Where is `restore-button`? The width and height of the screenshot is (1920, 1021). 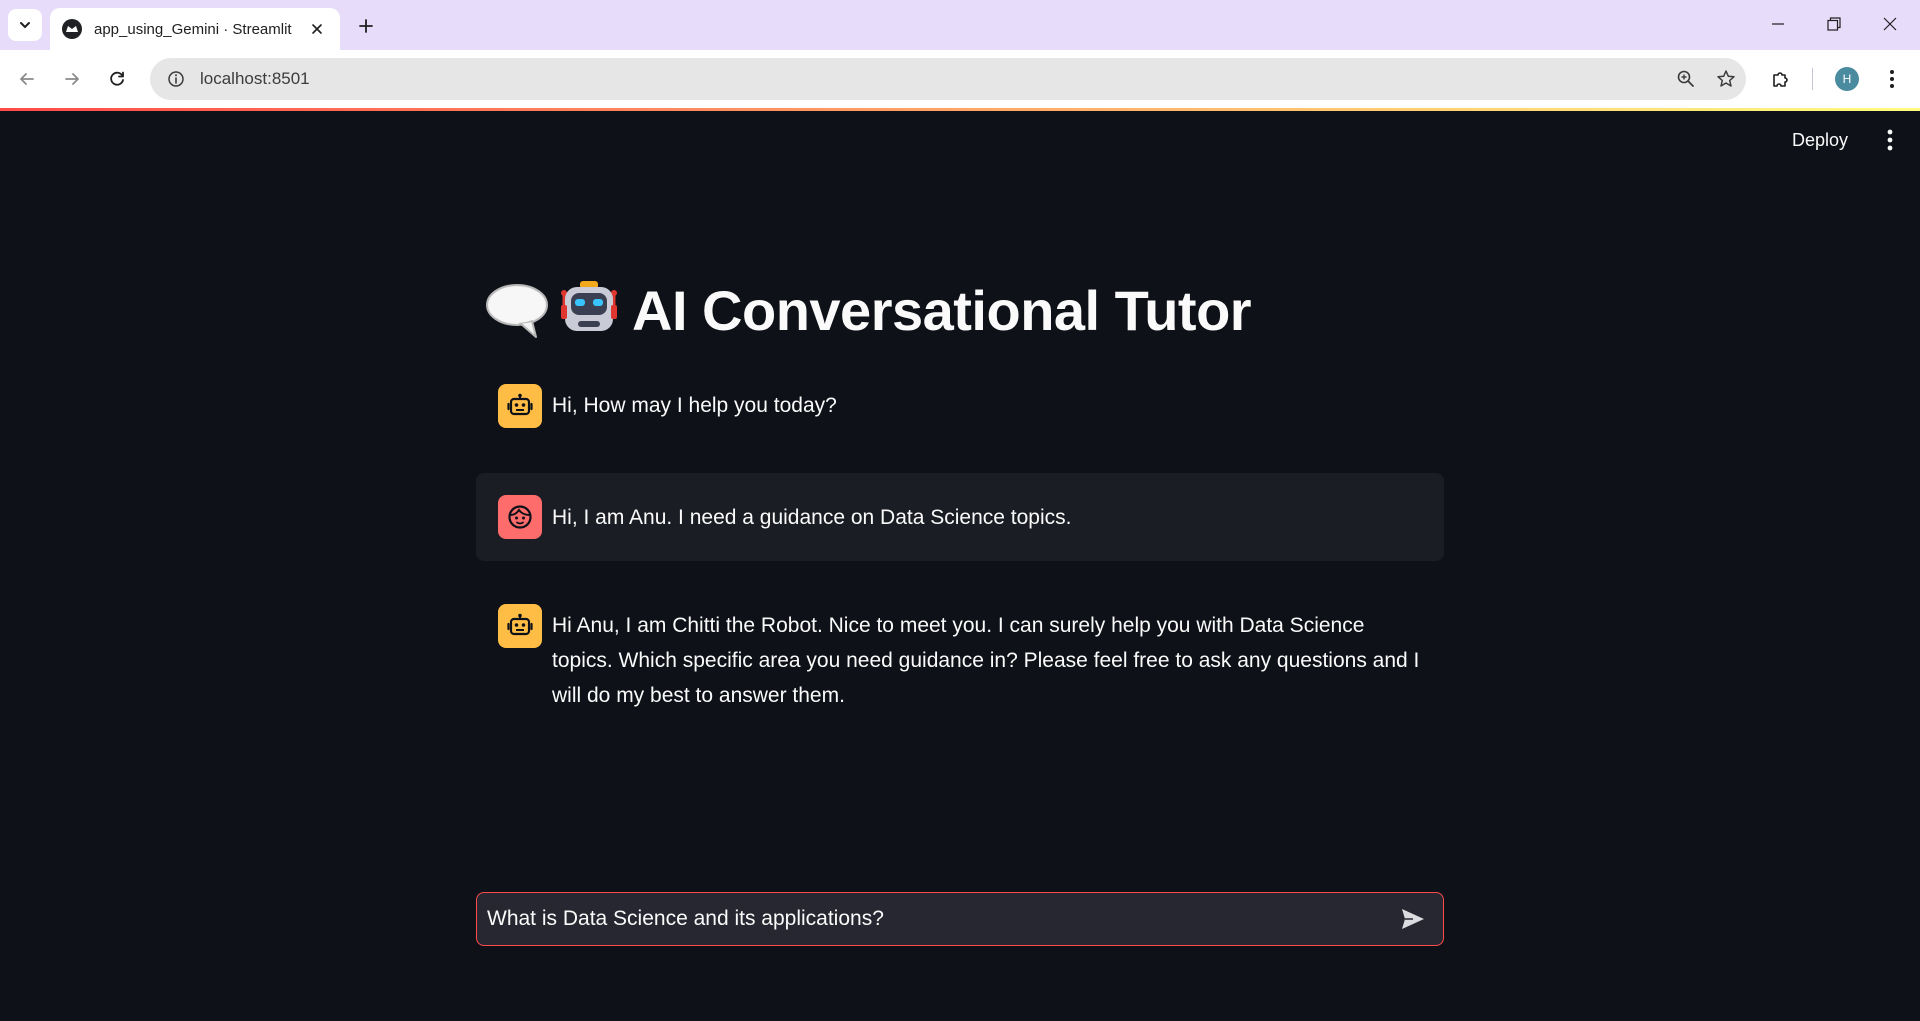 restore-button is located at coordinates (1834, 24).